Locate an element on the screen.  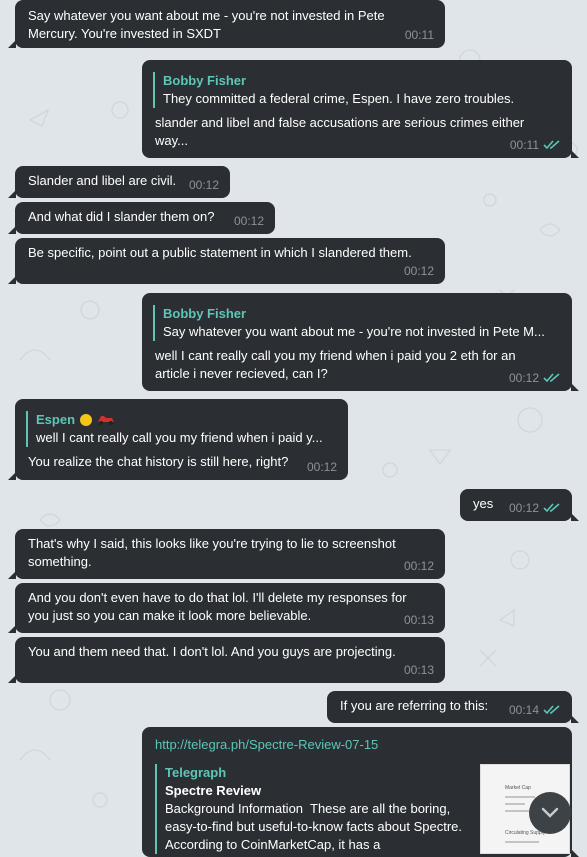
outgoing-message: yes 00:12 is located at coordinates (519, 505).